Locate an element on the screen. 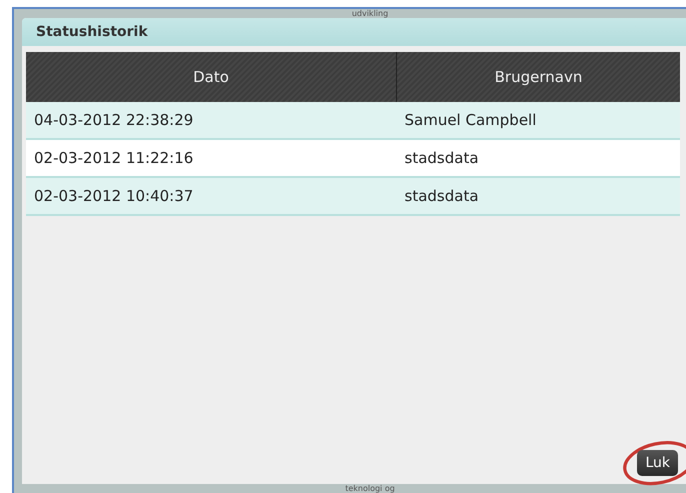 The image size is (686, 493). background-text: teknologi og is located at coordinates (369, 488).